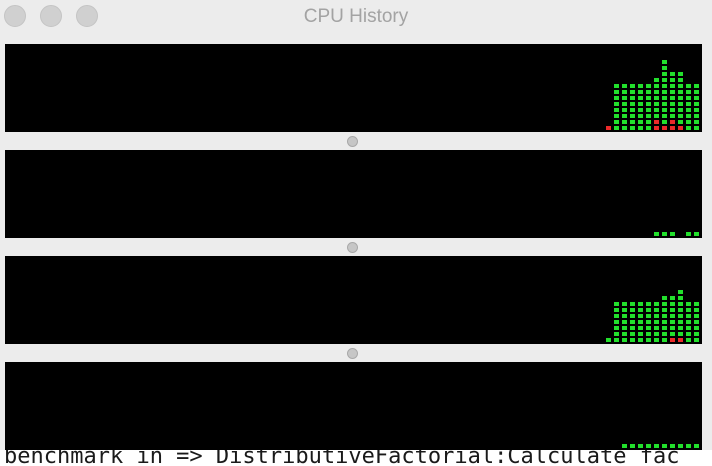  What do you see at coordinates (356, 16) in the screenshot?
I see `window-title: CPU History` at bounding box center [356, 16].